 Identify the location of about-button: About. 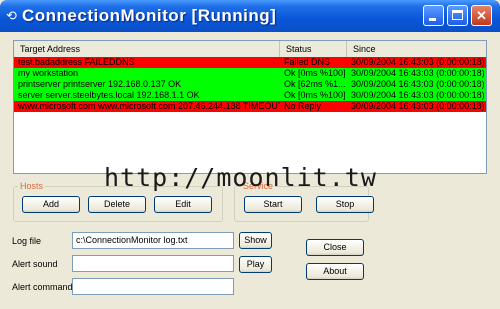
(335, 271).